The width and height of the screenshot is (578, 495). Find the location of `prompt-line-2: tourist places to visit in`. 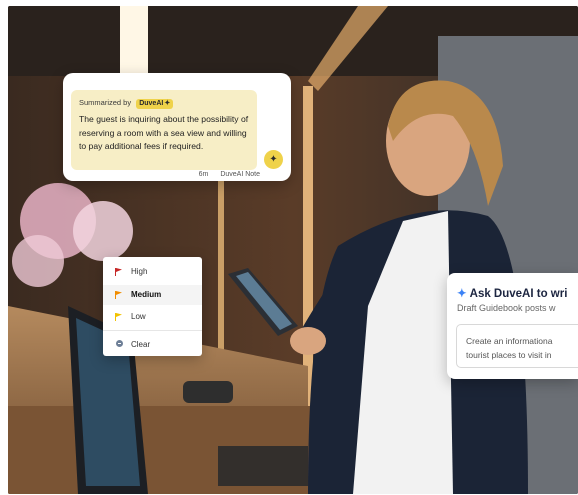

prompt-line-2: tourist places to visit in is located at coordinates (509, 355).